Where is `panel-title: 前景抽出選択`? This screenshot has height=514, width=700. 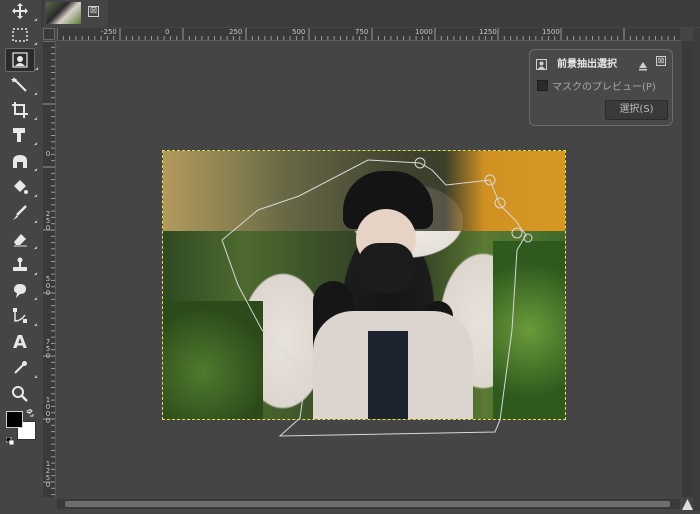
panel-title: 前景抽出選択 is located at coordinates (587, 64).